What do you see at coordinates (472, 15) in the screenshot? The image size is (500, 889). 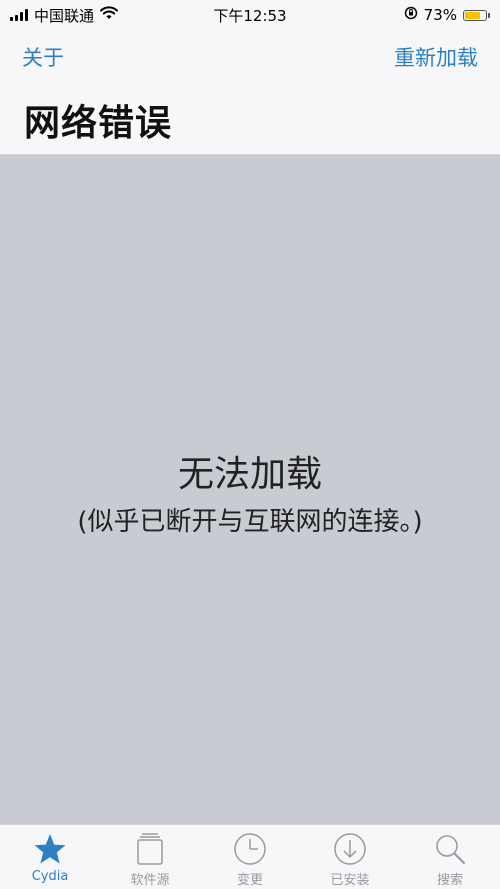 I see `battery-fill` at bounding box center [472, 15].